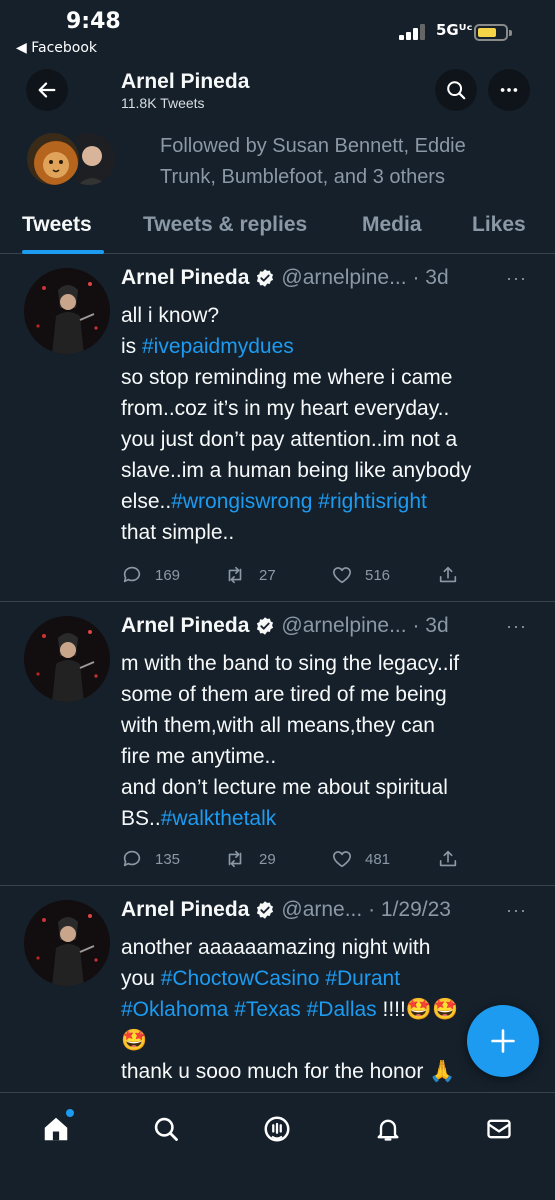 The height and width of the screenshot is (1200, 555). What do you see at coordinates (57, 225) in the screenshot?
I see `tab-tweets: Tweets` at bounding box center [57, 225].